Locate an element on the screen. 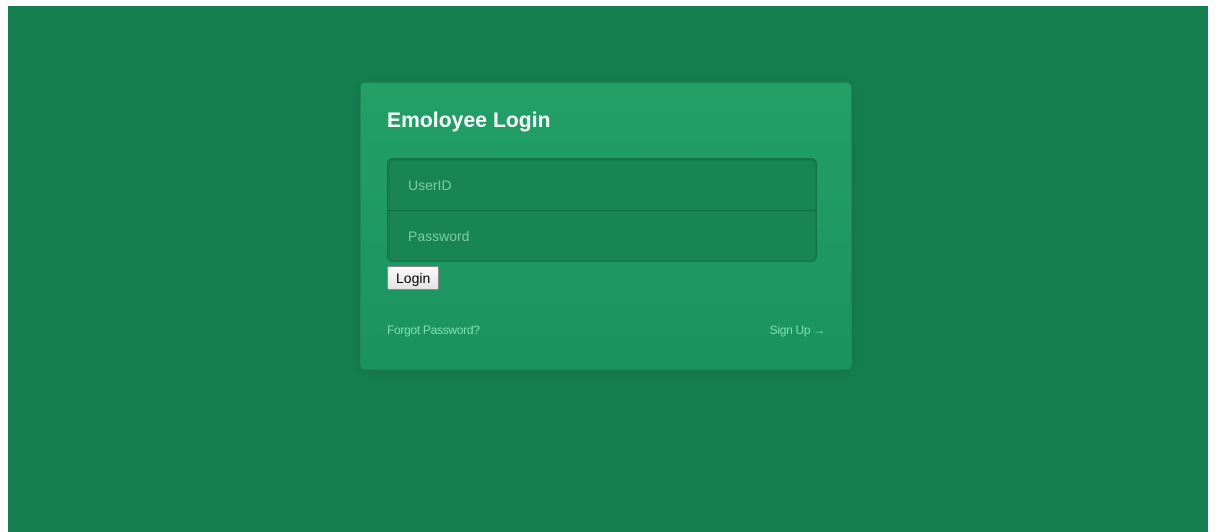  credentials-field-group is located at coordinates (602, 210).